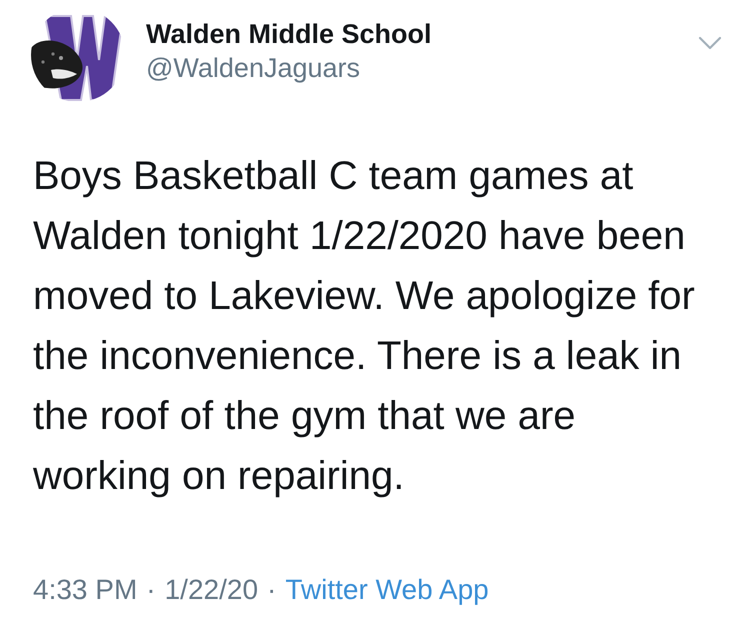  I want to click on tweet-time: 4:33 PM, so click(85, 590).